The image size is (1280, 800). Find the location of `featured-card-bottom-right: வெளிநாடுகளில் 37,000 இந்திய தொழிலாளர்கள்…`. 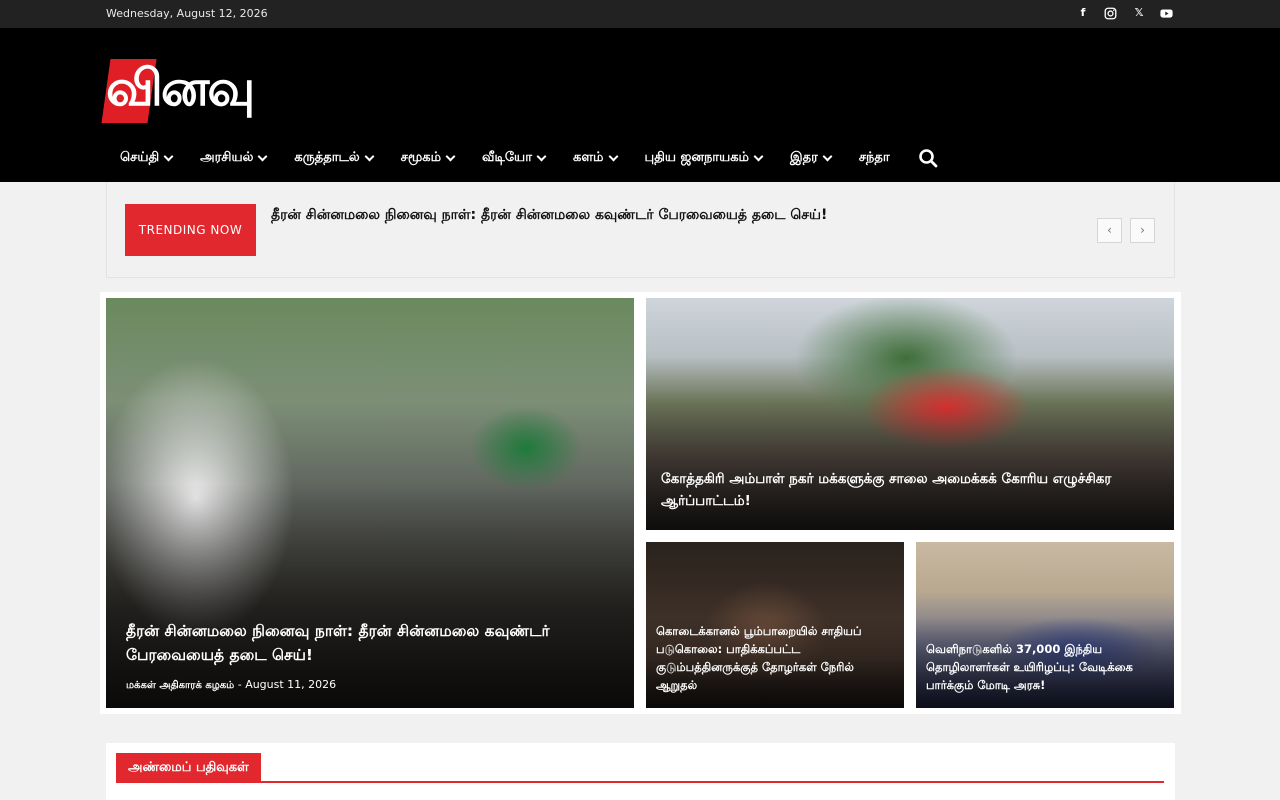

featured-card-bottom-right: வெளிநாடுகளில் 37,000 இந்திய தொழிலாளர்கள்… is located at coordinates (1045, 625).